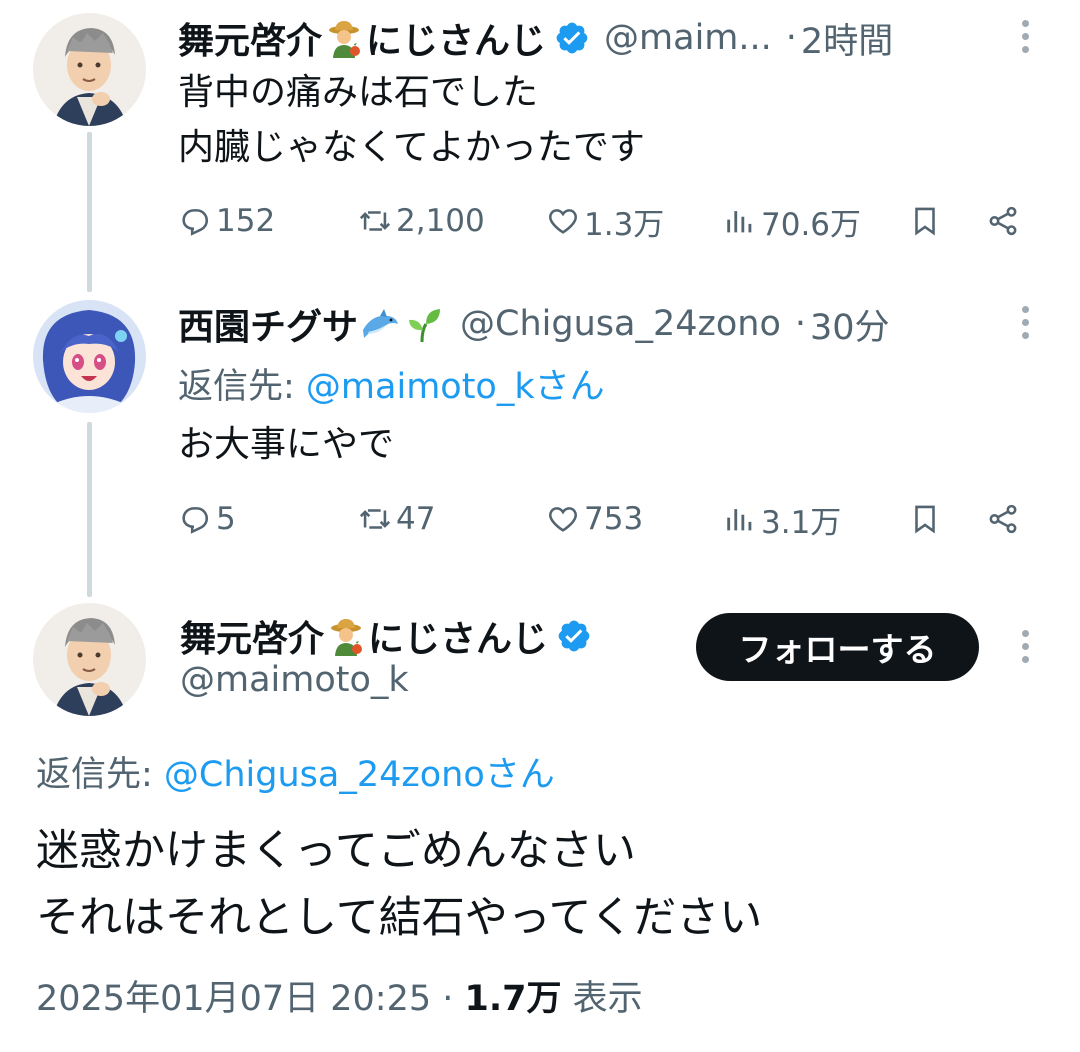 The image size is (1080, 1052). I want to click on views-count: 3.1万, so click(801, 522).